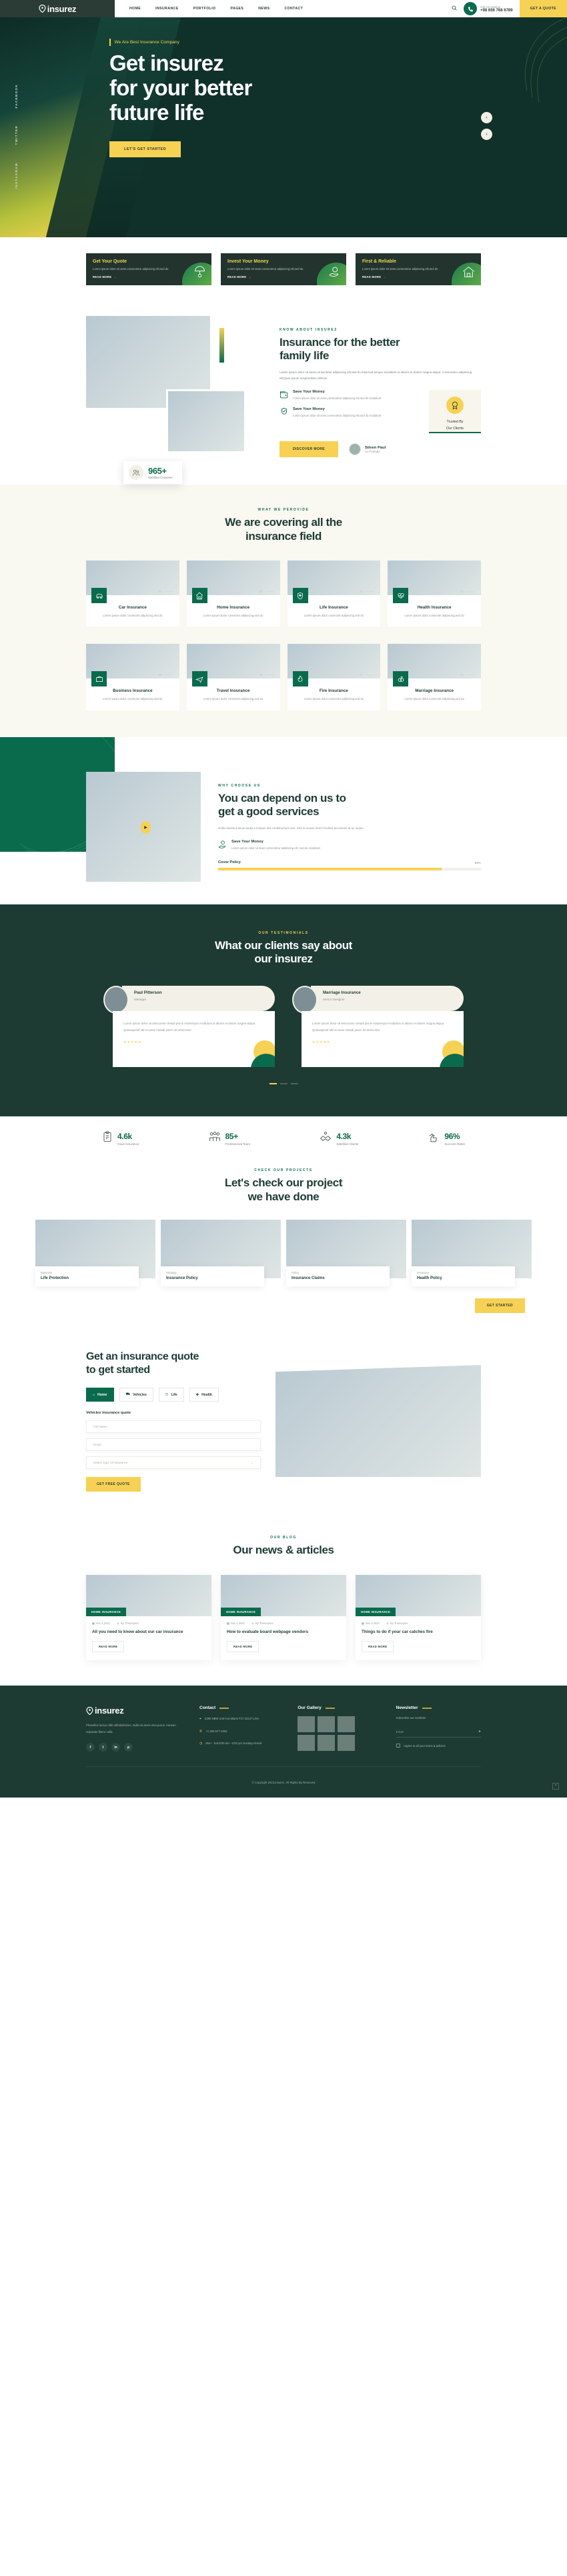 This screenshot has width=567, height=2576. I want to click on play-icon: ▶, so click(146, 827).